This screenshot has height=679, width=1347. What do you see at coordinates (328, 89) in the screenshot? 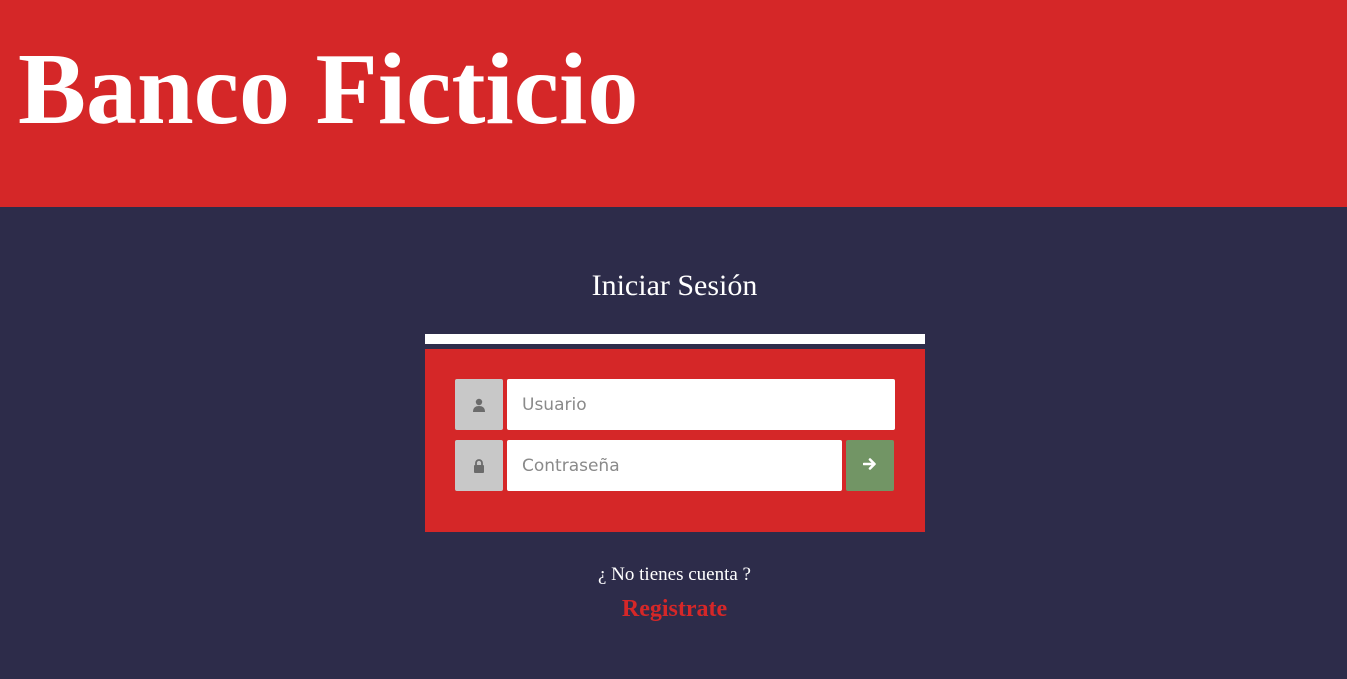
I see `brand-title: Banco Ficticio` at bounding box center [328, 89].